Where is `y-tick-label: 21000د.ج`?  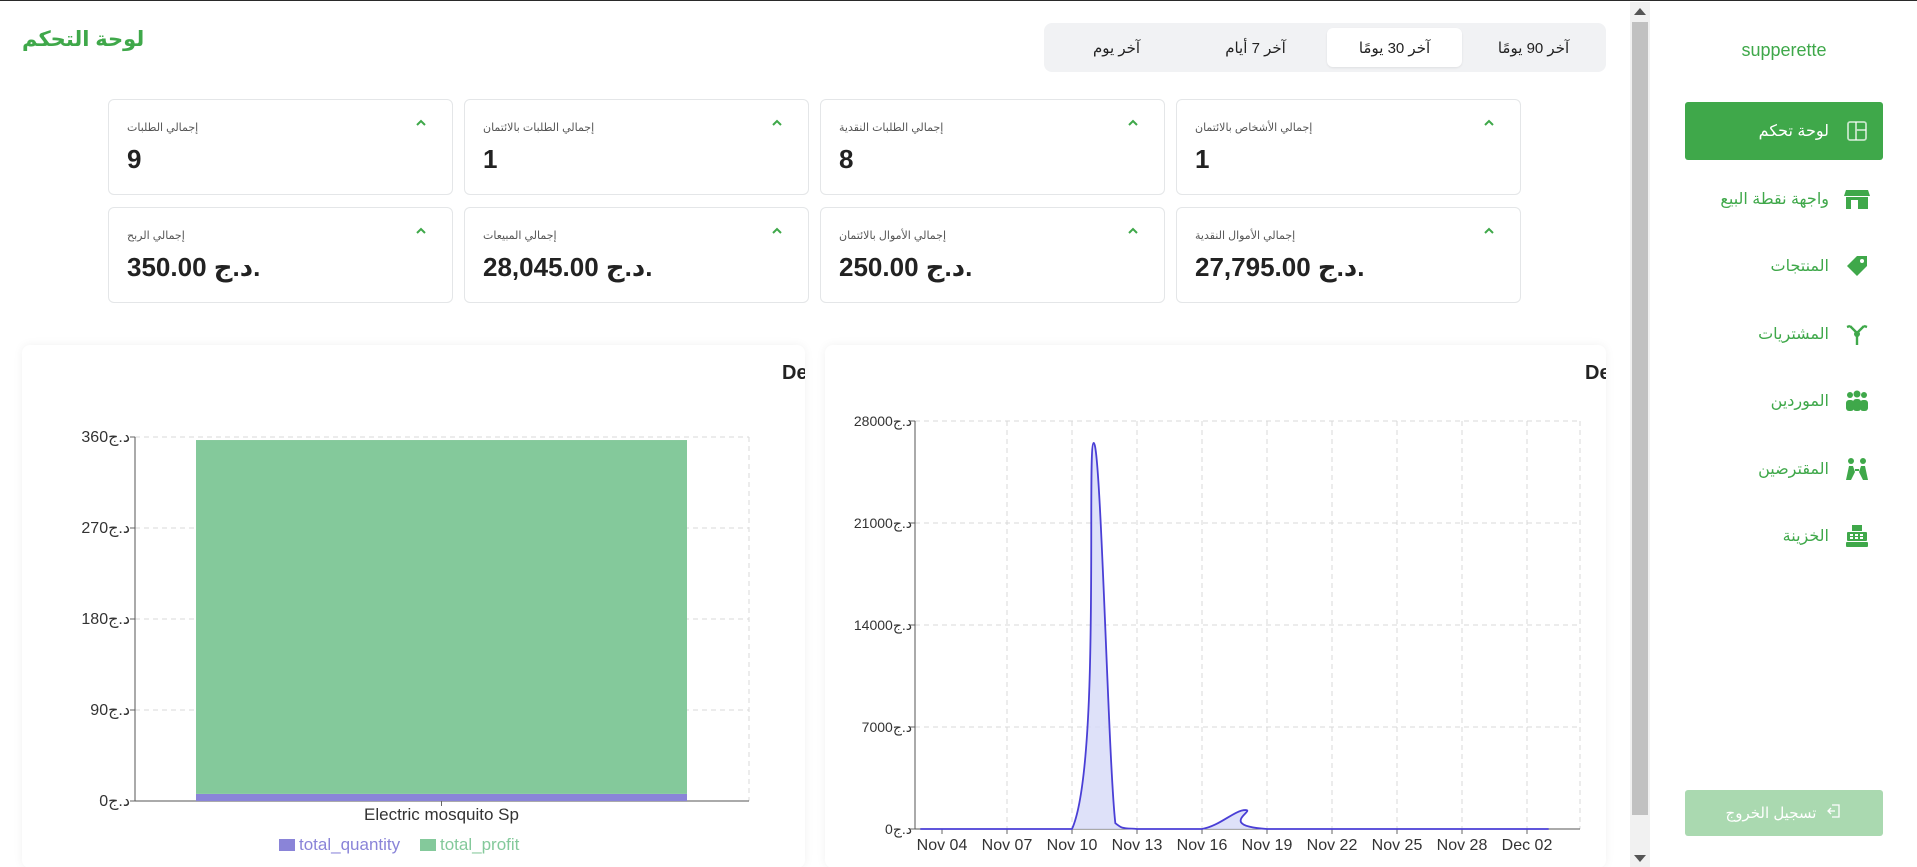
y-tick-label: 21000د.ج is located at coordinates (883, 523).